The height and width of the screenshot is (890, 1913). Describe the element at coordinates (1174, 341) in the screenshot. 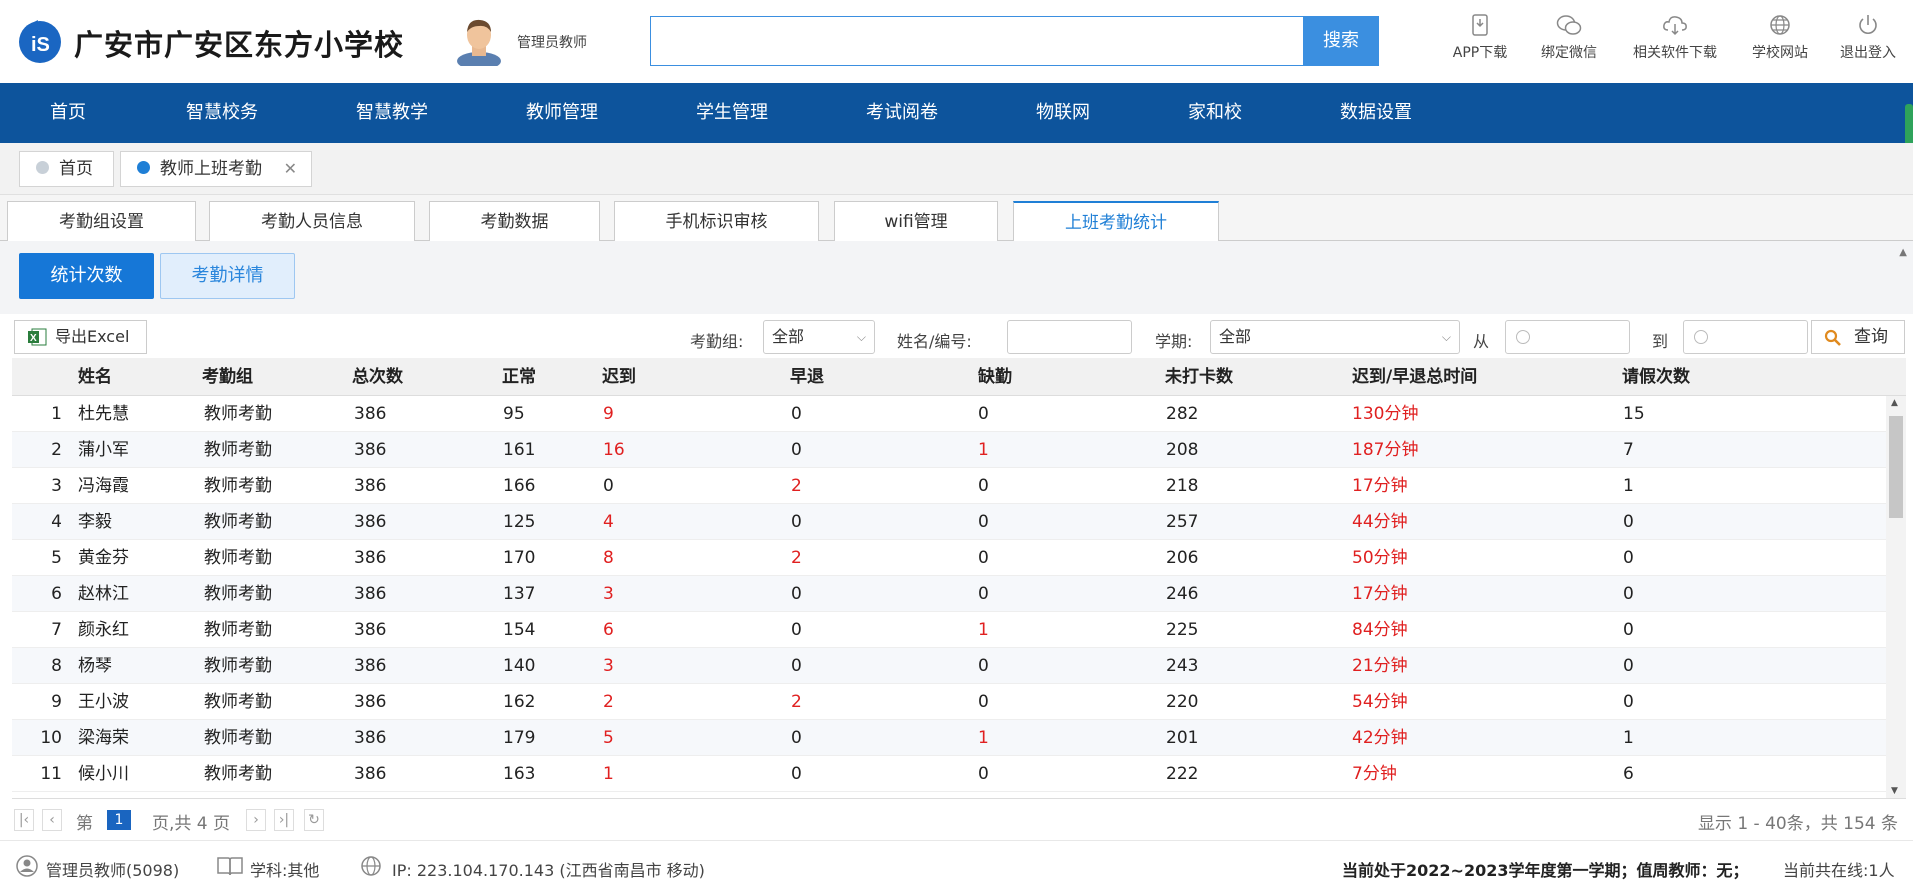

I see `term-label: 学期:` at that location.